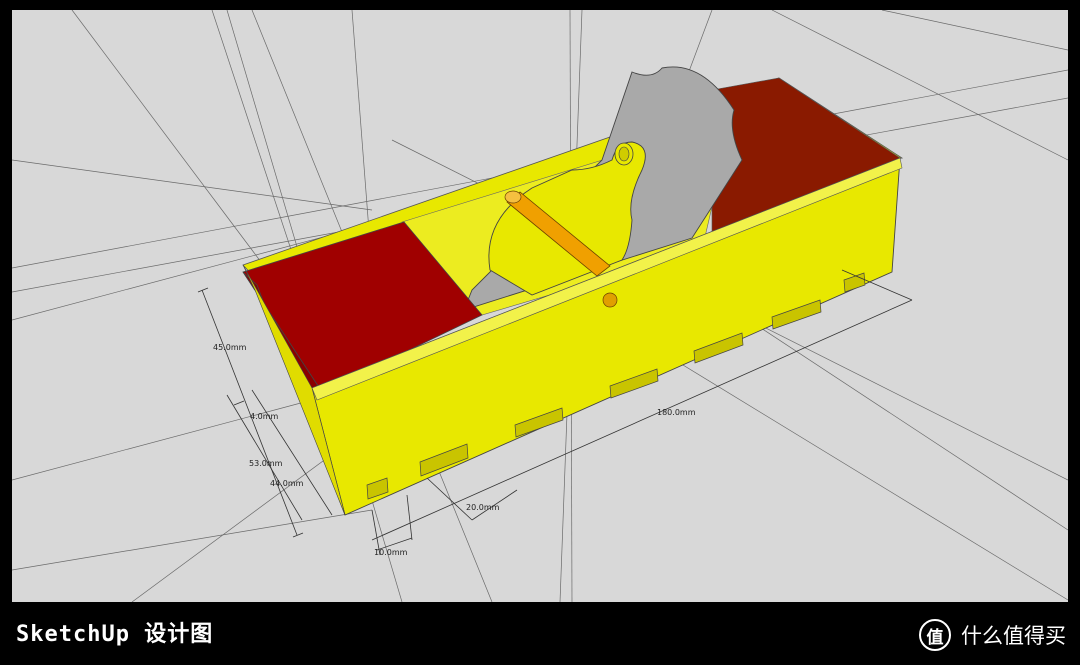  I want to click on watermark: 值 什么值得买, so click(992, 635).